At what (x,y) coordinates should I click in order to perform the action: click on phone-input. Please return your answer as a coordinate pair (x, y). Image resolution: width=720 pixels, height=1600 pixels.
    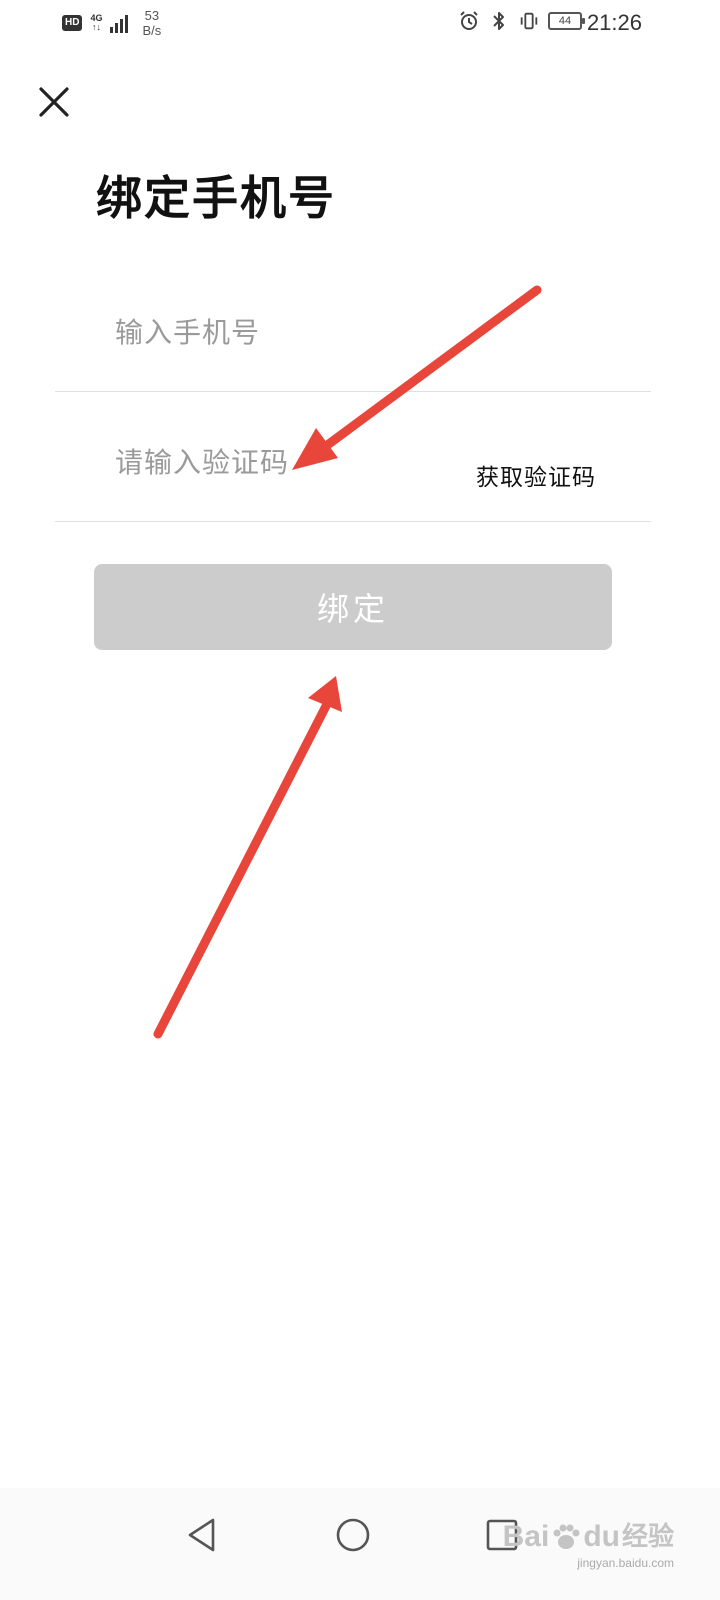
    Looking at the image, I should click on (295, 332).